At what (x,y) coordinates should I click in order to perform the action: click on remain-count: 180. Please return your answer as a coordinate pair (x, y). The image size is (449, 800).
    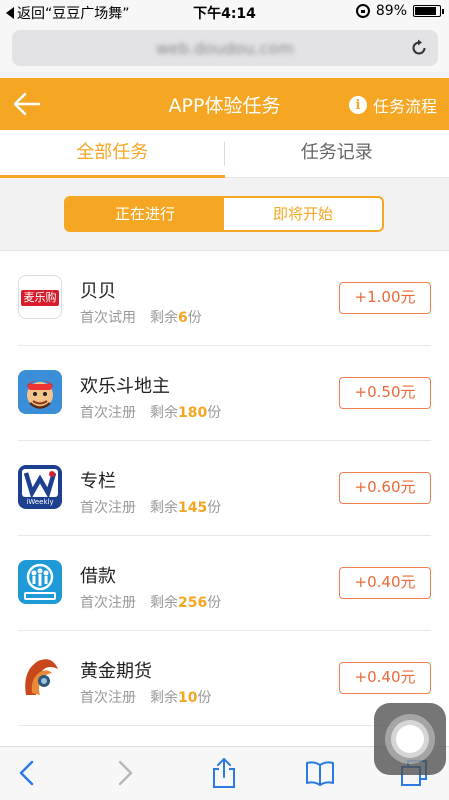
    Looking at the image, I should click on (193, 413).